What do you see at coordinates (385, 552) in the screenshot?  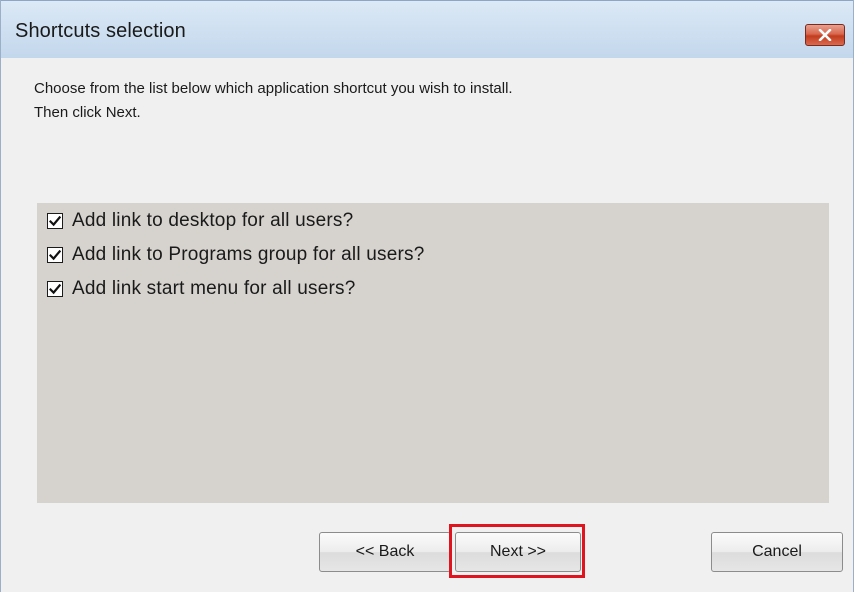 I see `back-button: << Back` at bounding box center [385, 552].